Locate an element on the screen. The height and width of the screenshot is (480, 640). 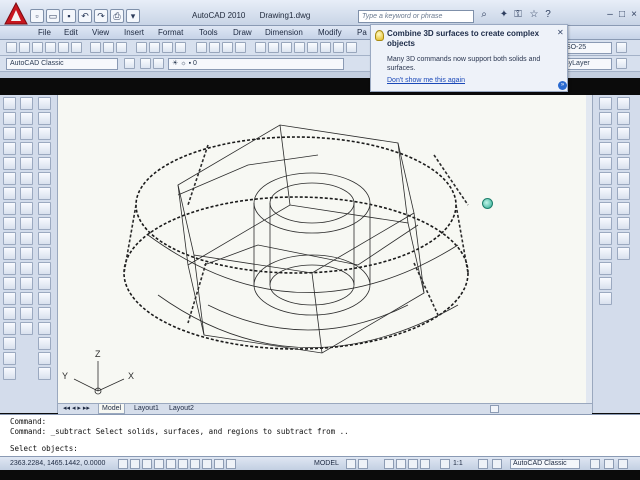
chamfer-icon is located at coordinates (26, 298).